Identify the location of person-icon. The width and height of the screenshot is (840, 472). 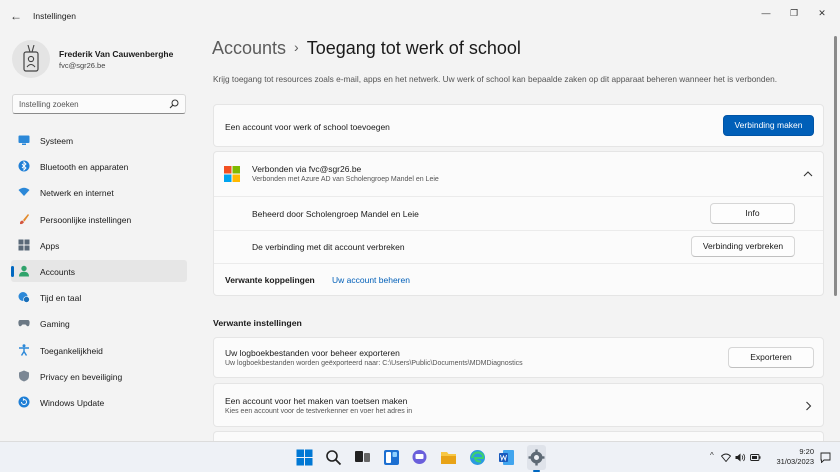
(24, 271).